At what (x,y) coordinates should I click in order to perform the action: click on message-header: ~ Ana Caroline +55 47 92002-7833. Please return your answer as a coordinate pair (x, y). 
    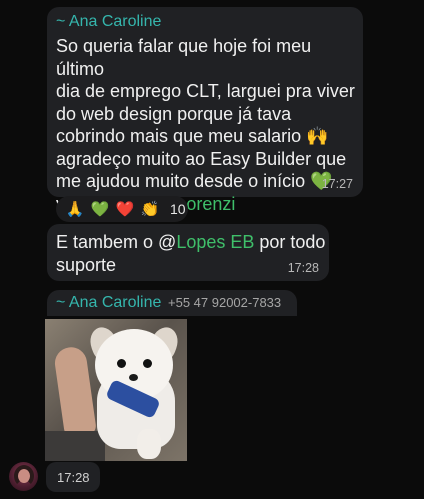
    Looking at the image, I should click on (172, 303).